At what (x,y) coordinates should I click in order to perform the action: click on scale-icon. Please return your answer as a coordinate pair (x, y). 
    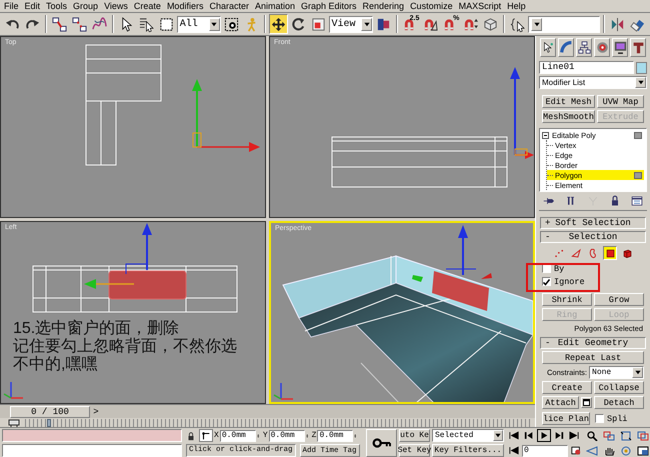
    Looking at the image, I should click on (318, 24).